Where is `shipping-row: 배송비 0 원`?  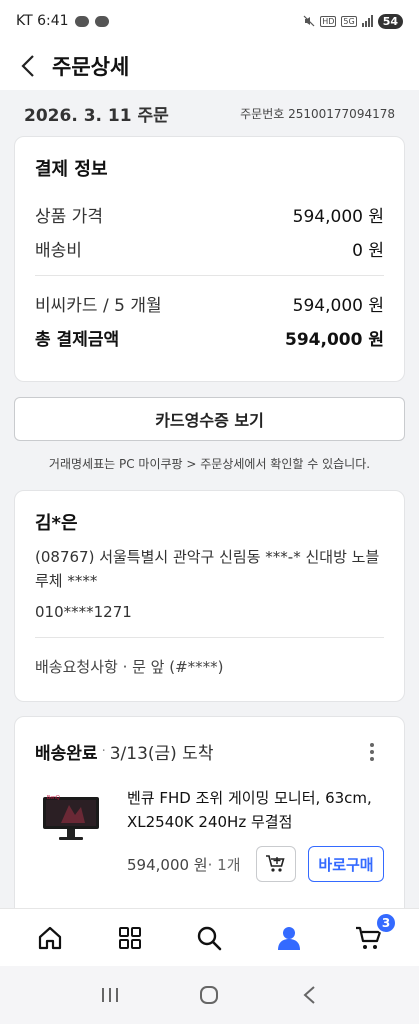
shipping-row: 배송비 0 원 is located at coordinates (209, 248).